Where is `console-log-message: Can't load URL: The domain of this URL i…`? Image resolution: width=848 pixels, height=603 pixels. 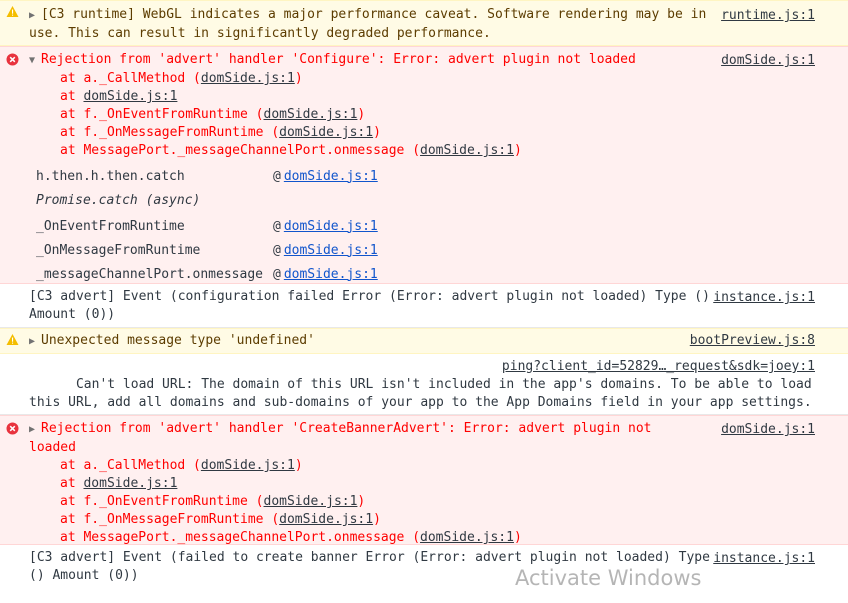 console-log-message: Can't load URL: The domain of this URL i… is located at coordinates (424, 384).